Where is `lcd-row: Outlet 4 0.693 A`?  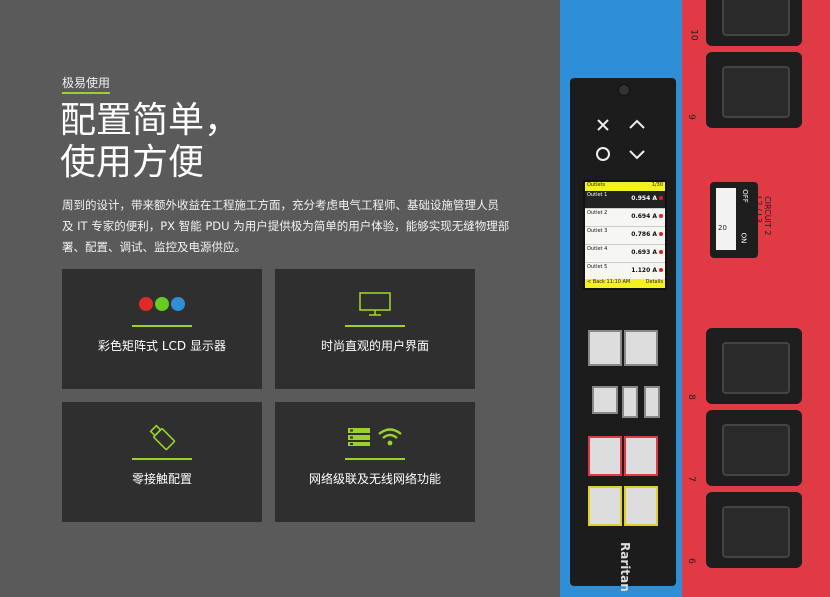 lcd-row: Outlet 4 0.693 A is located at coordinates (625, 254).